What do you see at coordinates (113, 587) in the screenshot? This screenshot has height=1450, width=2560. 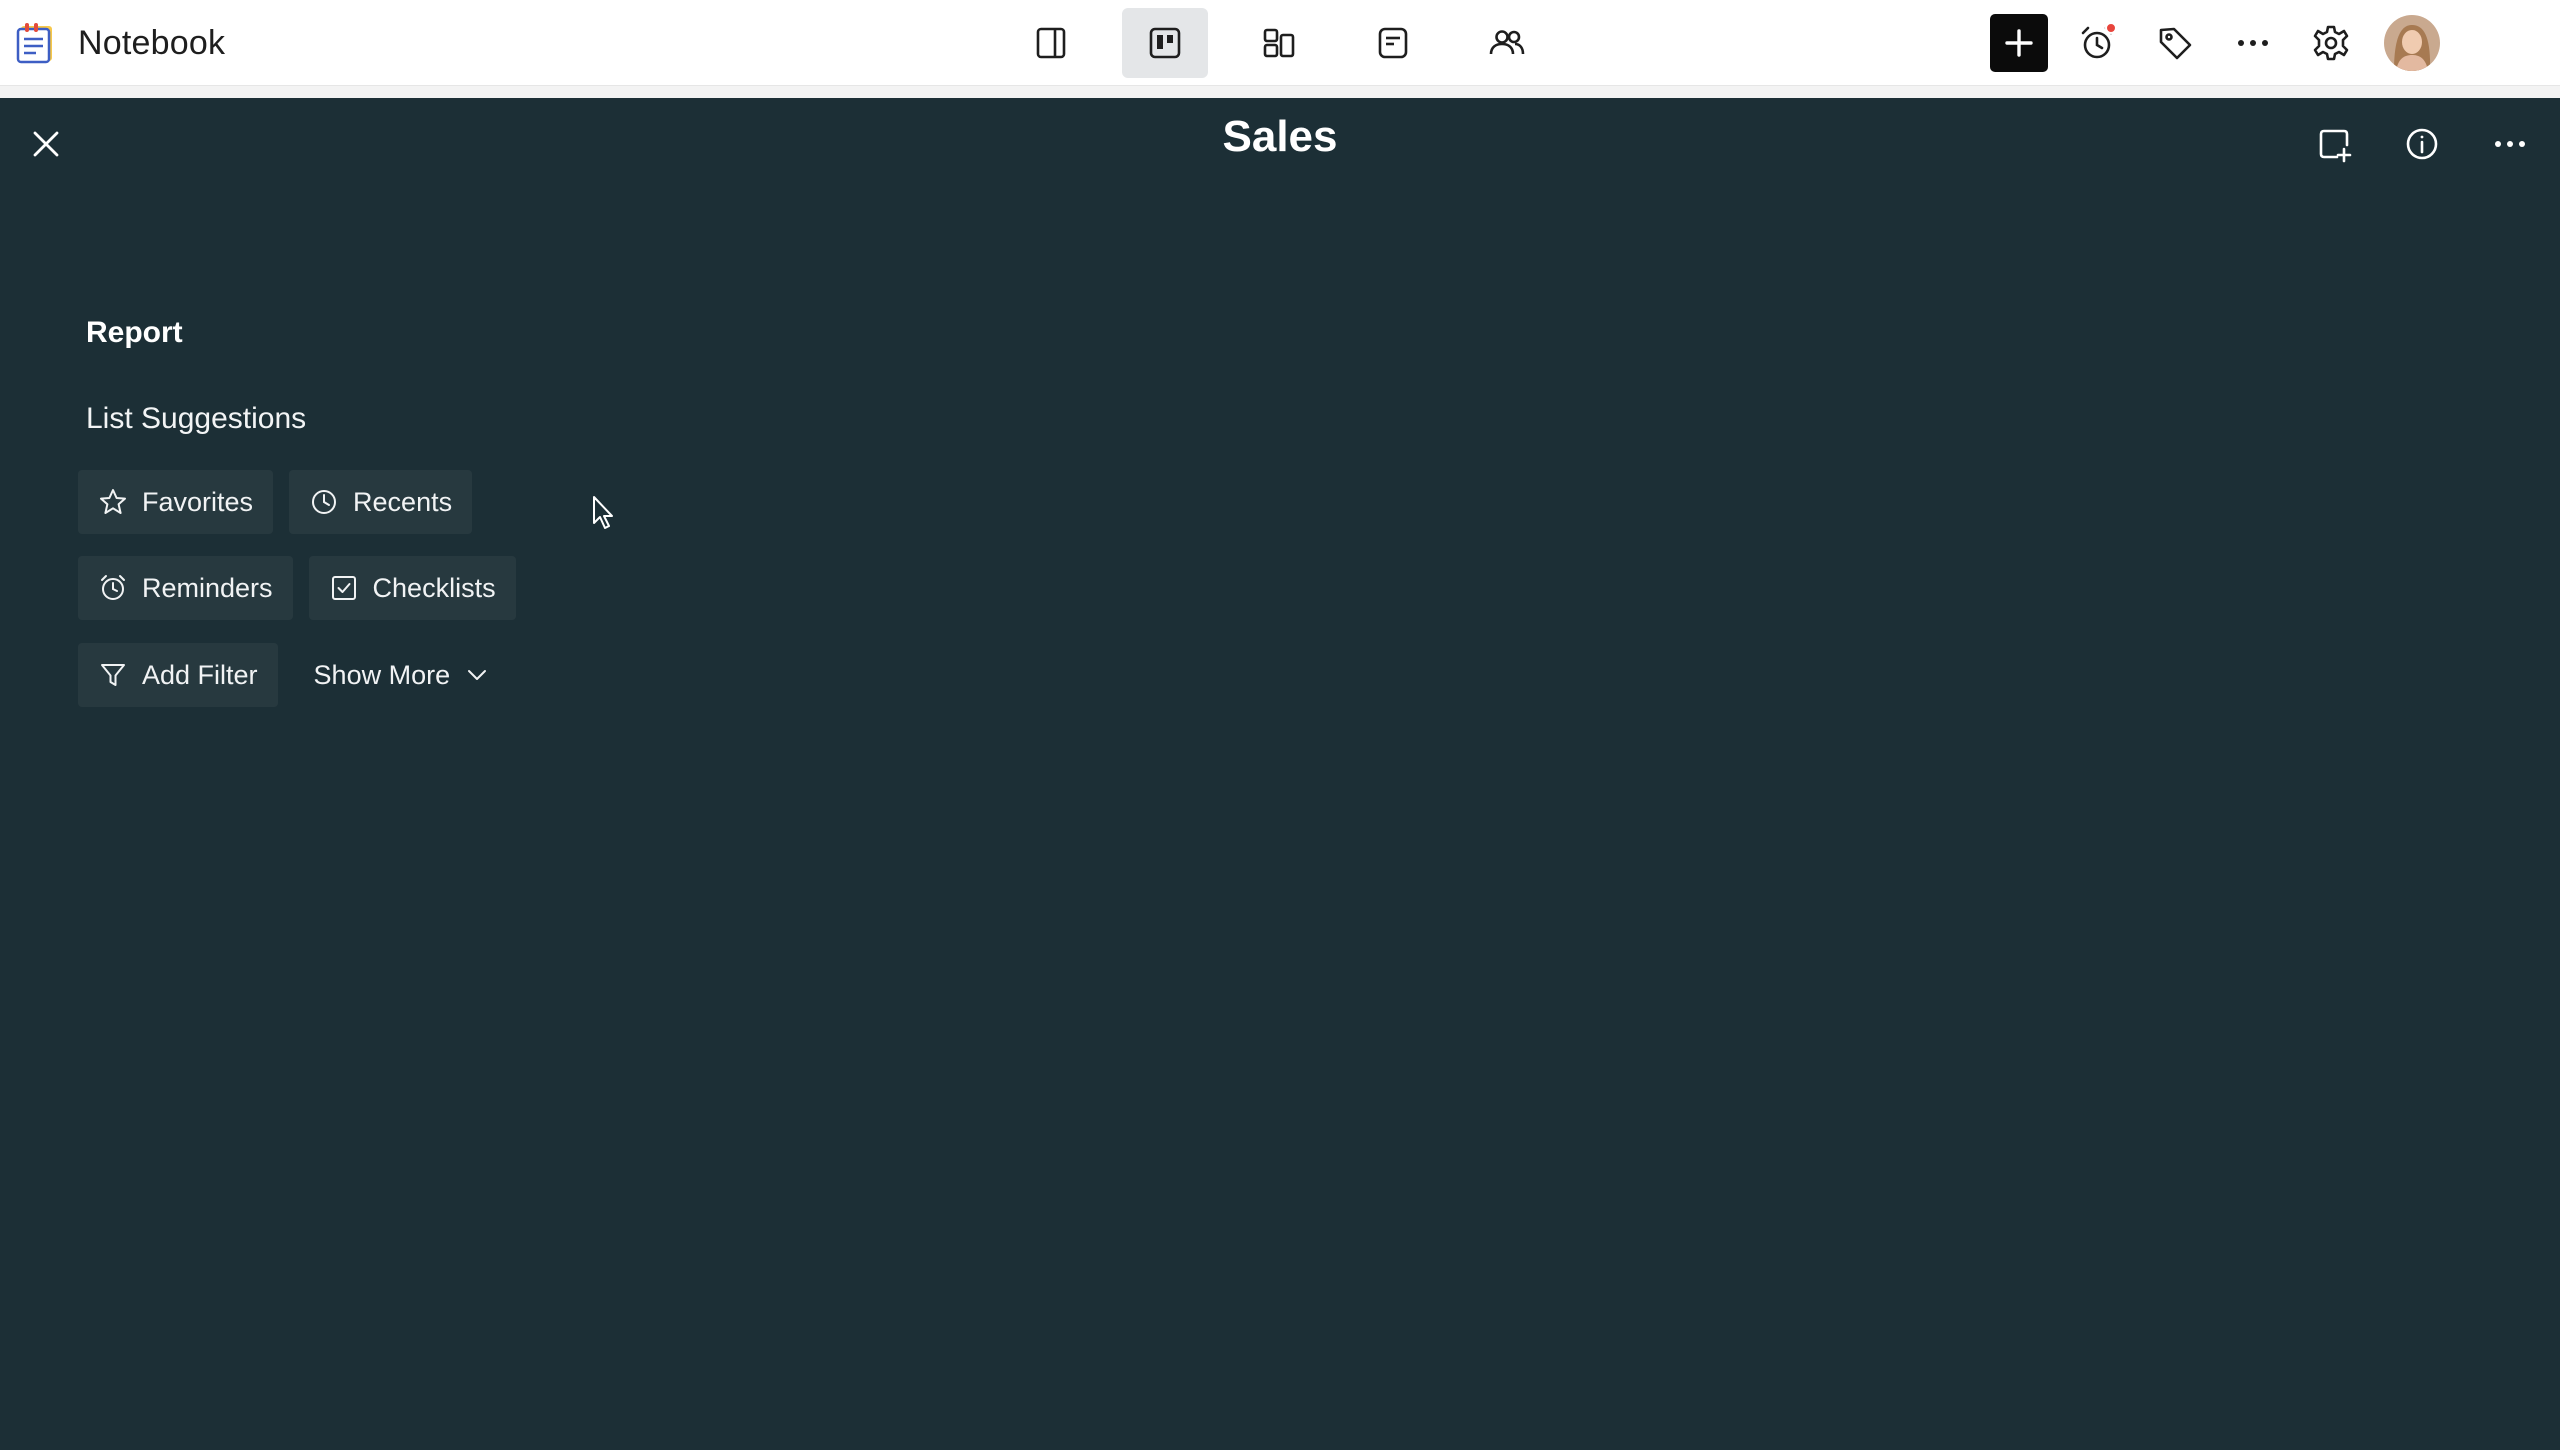 I see `alarm-clock-icon` at bounding box center [113, 587].